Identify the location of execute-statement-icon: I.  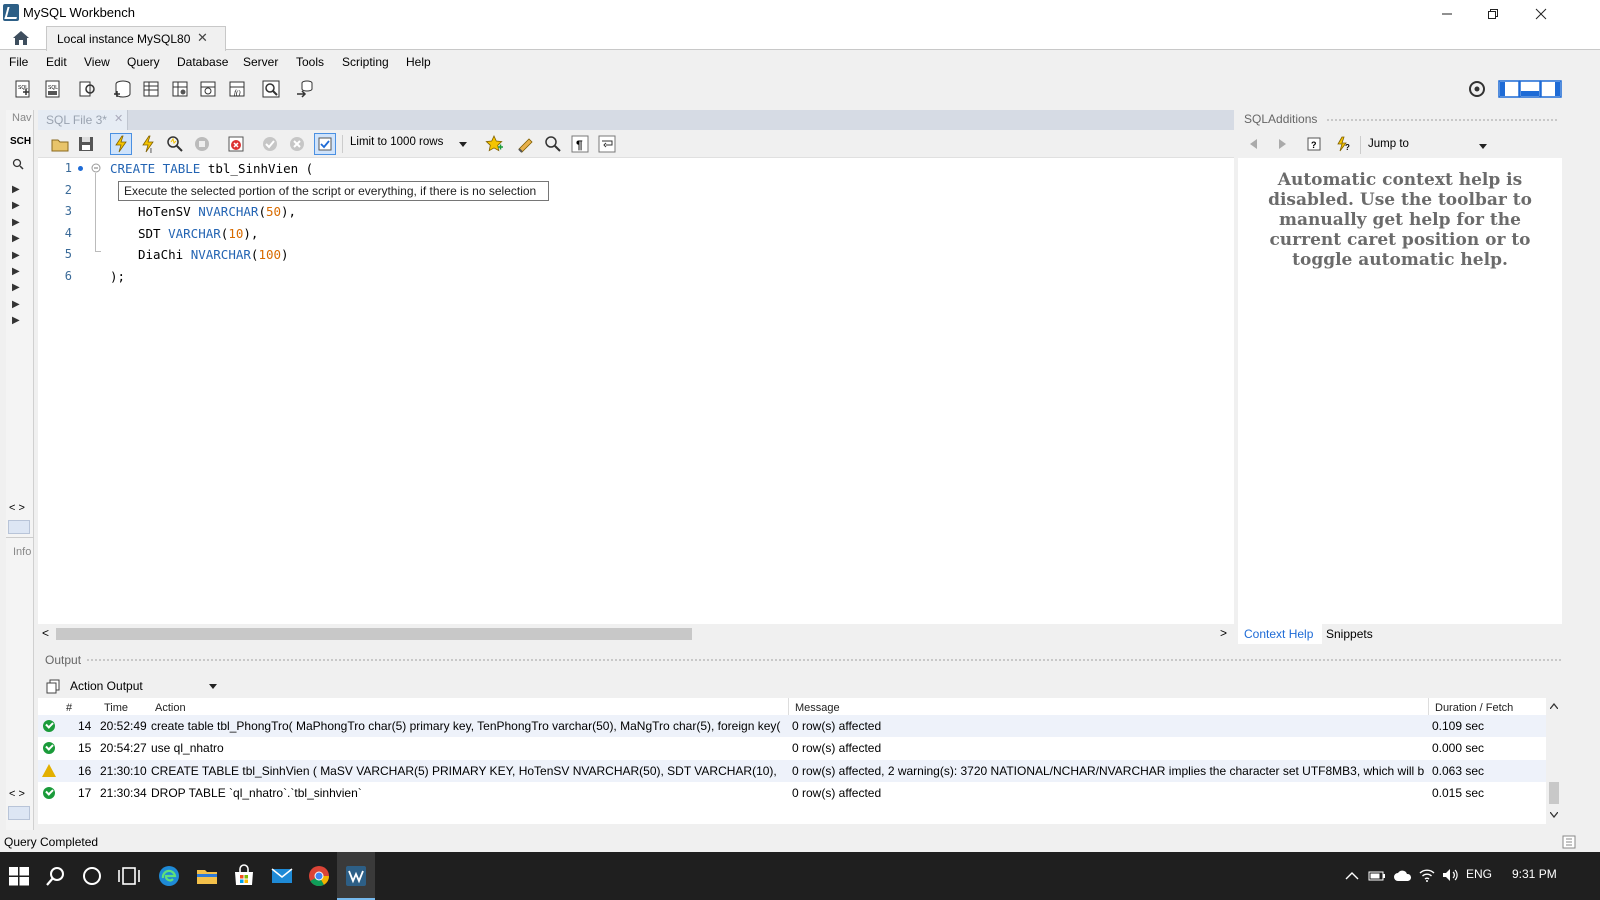
(148, 144).